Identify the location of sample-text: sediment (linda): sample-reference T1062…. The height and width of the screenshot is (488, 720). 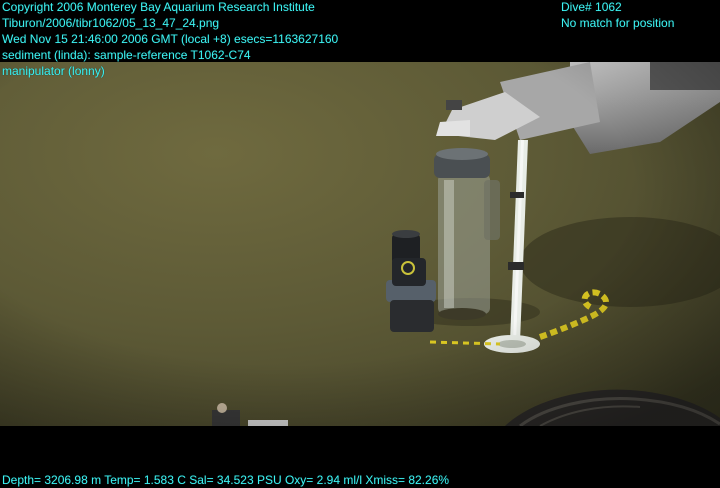
(126, 55).